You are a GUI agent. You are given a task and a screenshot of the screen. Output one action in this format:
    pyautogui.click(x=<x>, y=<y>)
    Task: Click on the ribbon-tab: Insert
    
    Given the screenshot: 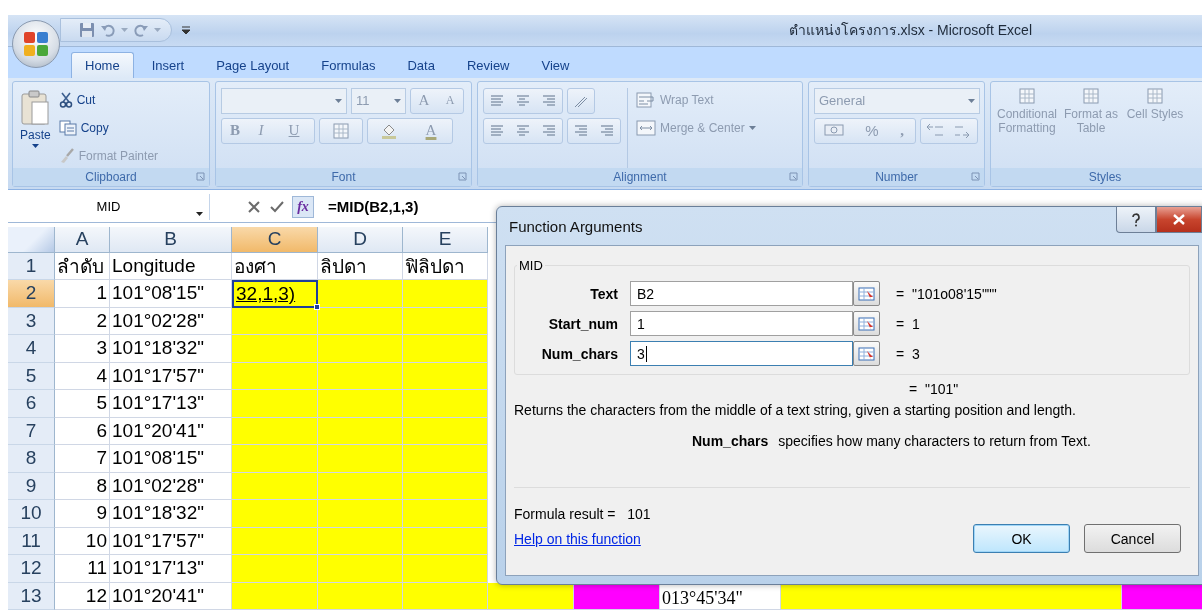 What is the action you would take?
    pyautogui.click(x=168, y=64)
    